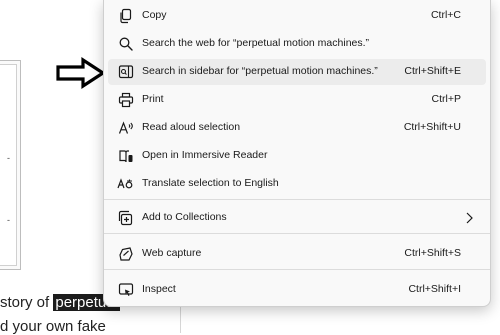 The width and height of the screenshot is (500, 335). Describe the element at coordinates (446, 99) in the screenshot. I see `menu-item-shortcut: Ctrl+P` at that location.